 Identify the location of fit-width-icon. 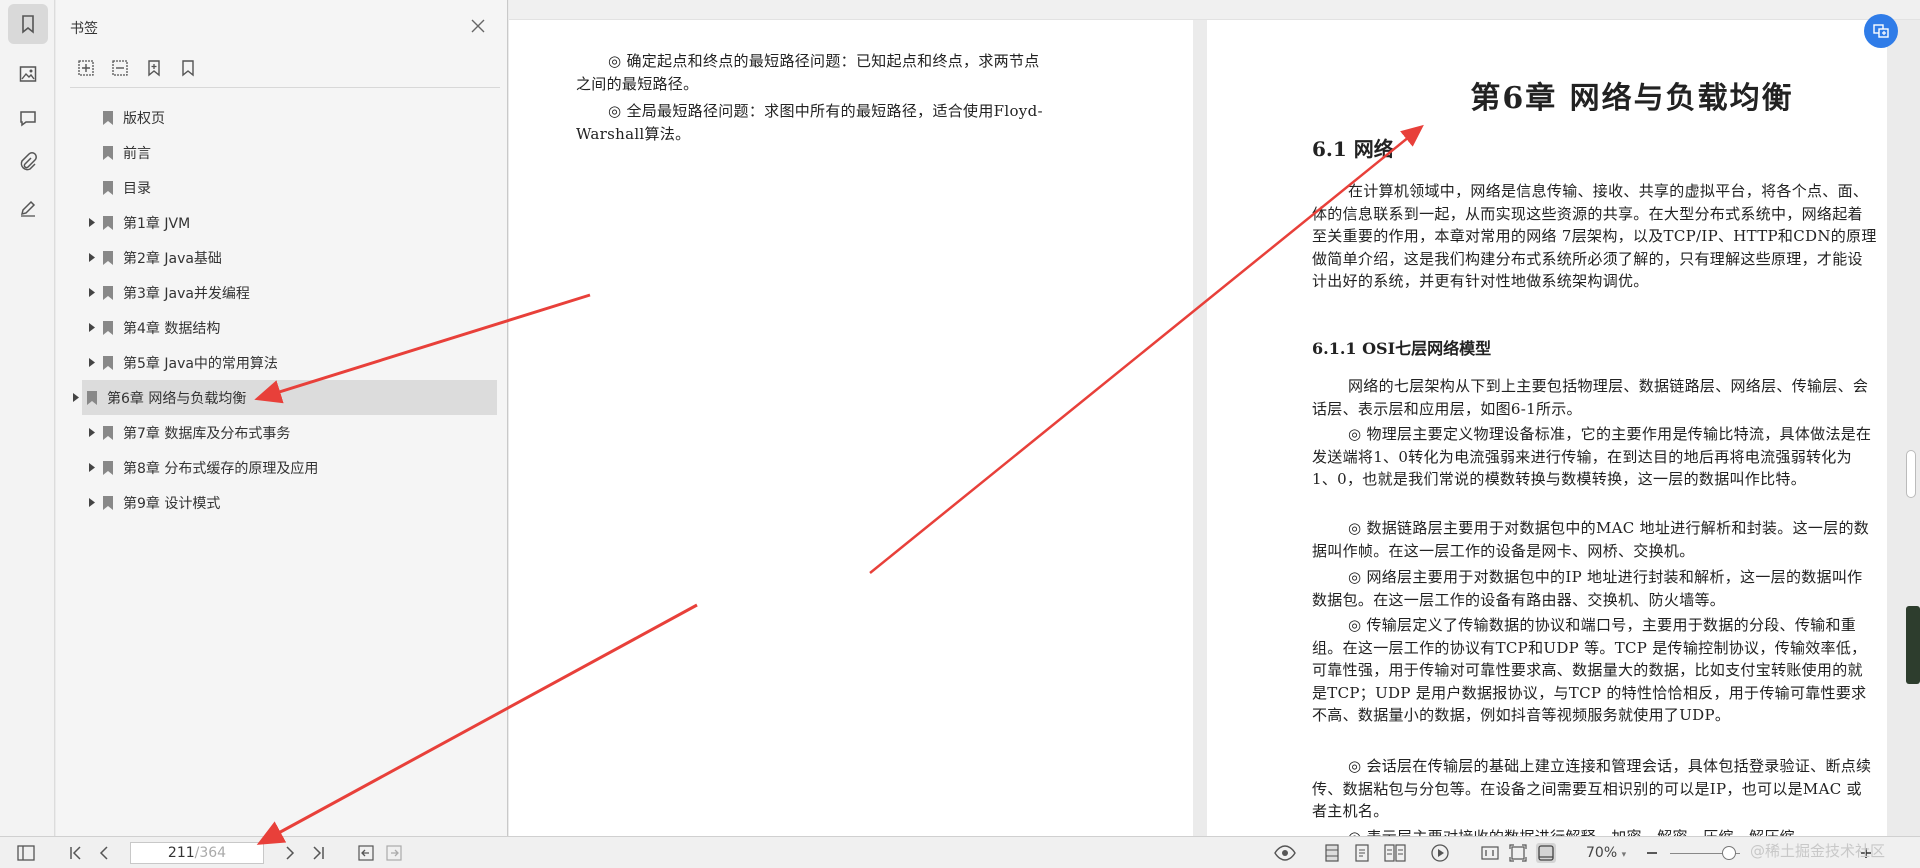
(1546, 853).